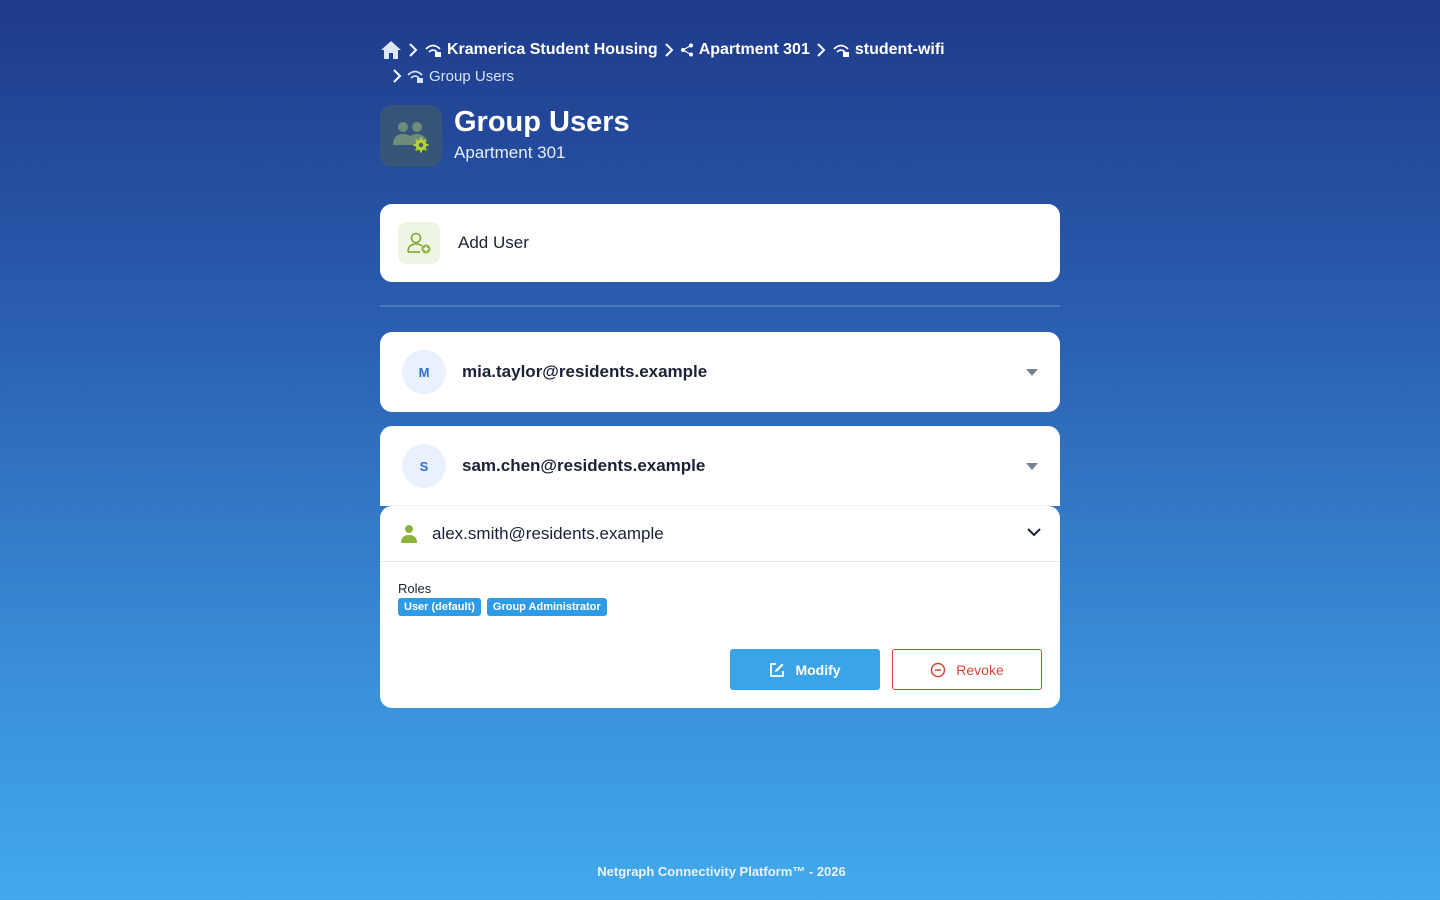  Describe the element at coordinates (439, 607) in the screenshot. I see `role-badge: User (default)` at that location.